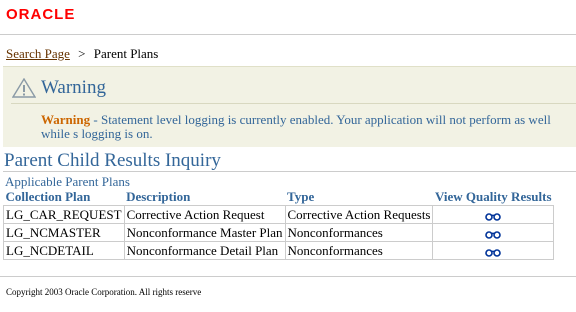 The image size is (576, 312). What do you see at coordinates (64, 250) in the screenshot?
I see `cell-collection-plan: LG_NCDETAIL` at bounding box center [64, 250].